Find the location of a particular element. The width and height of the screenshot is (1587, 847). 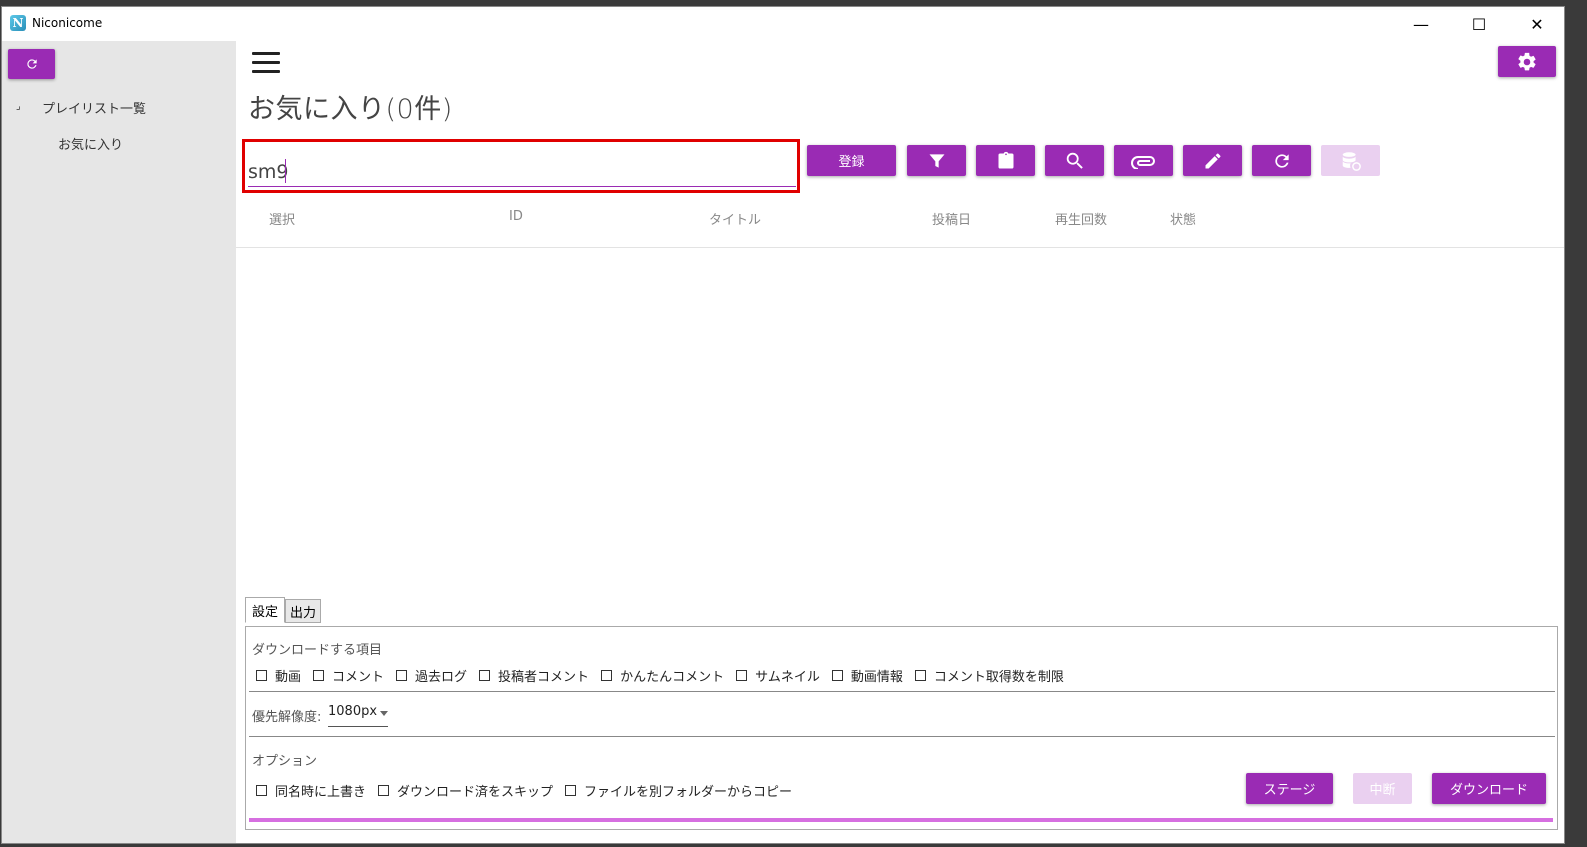

tab-settings: 設定 is located at coordinates (265, 610).